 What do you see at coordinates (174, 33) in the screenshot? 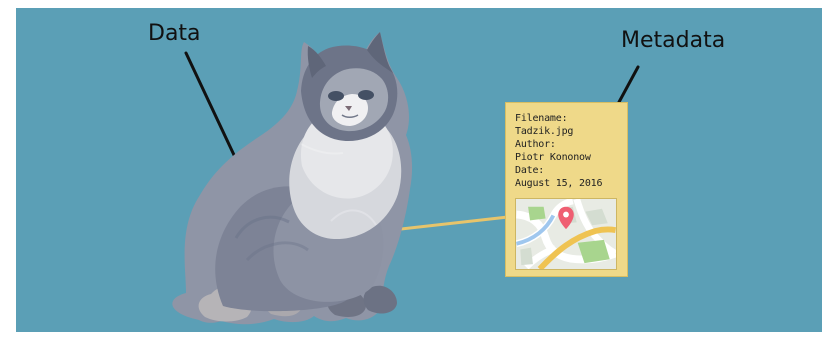
I see `data-label: Data` at bounding box center [174, 33].